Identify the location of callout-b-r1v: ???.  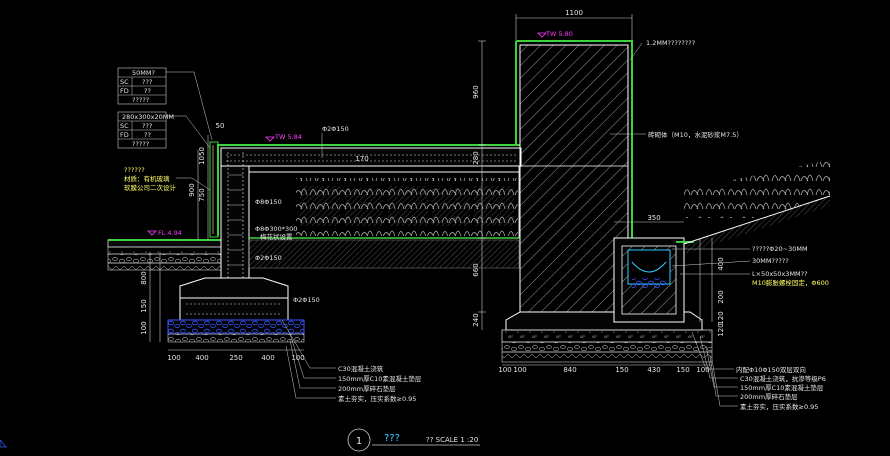
(147, 126).